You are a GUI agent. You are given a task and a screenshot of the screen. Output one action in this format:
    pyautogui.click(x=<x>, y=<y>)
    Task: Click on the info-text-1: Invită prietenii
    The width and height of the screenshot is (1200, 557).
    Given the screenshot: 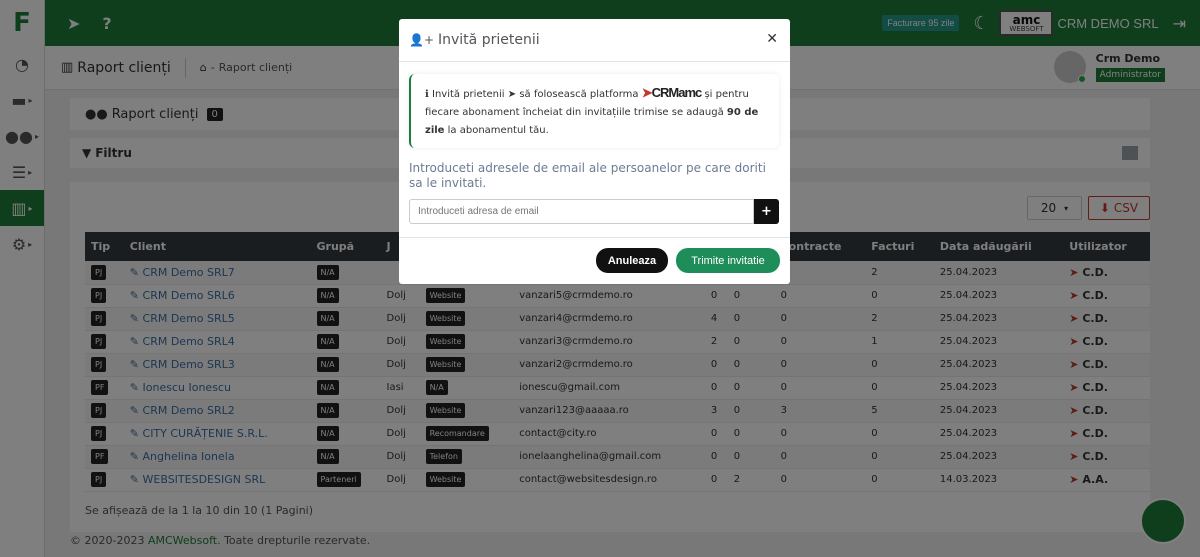 What is the action you would take?
    pyautogui.click(x=468, y=94)
    